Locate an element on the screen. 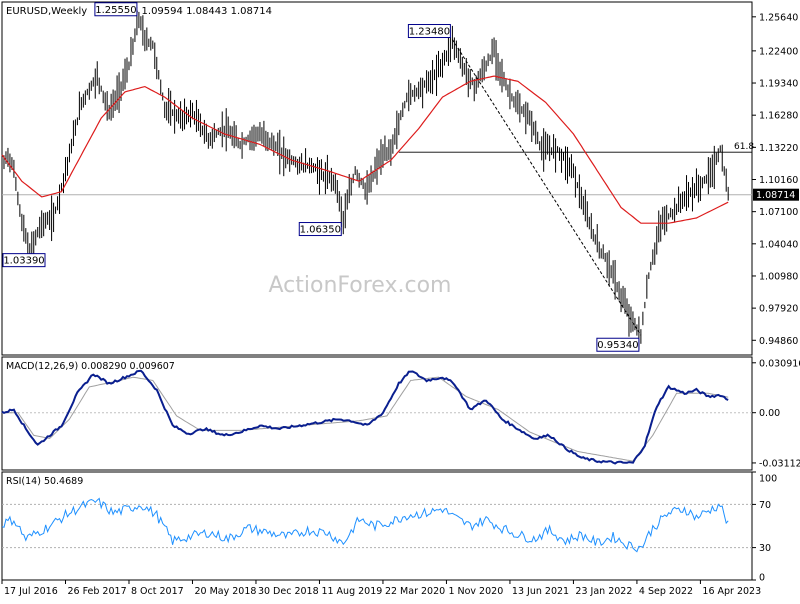 The height and width of the screenshot is (604, 800). price-y-tick-label: 1.22400 is located at coordinates (778, 51).